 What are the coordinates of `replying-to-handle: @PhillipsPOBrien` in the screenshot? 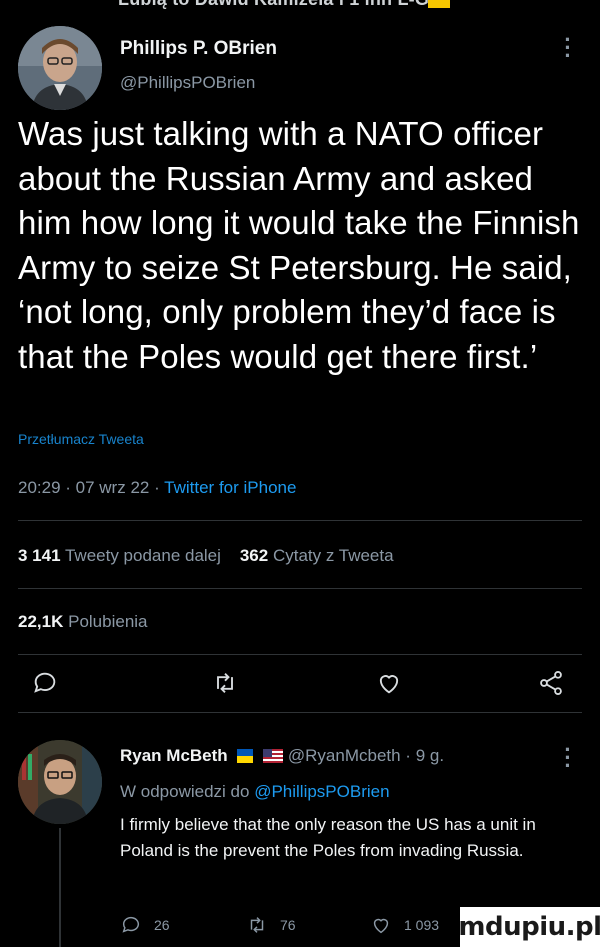 It's located at (321, 791).